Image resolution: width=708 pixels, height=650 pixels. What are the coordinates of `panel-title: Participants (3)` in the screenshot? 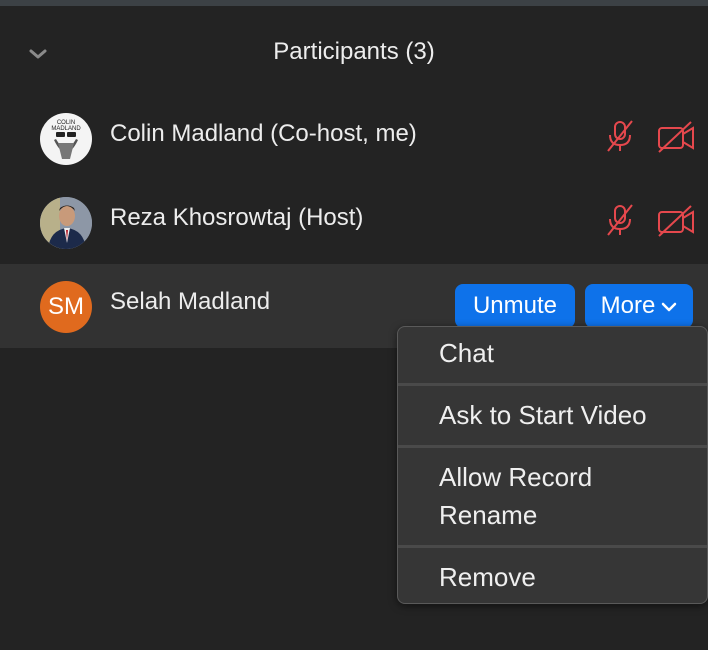 It's located at (354, 51).